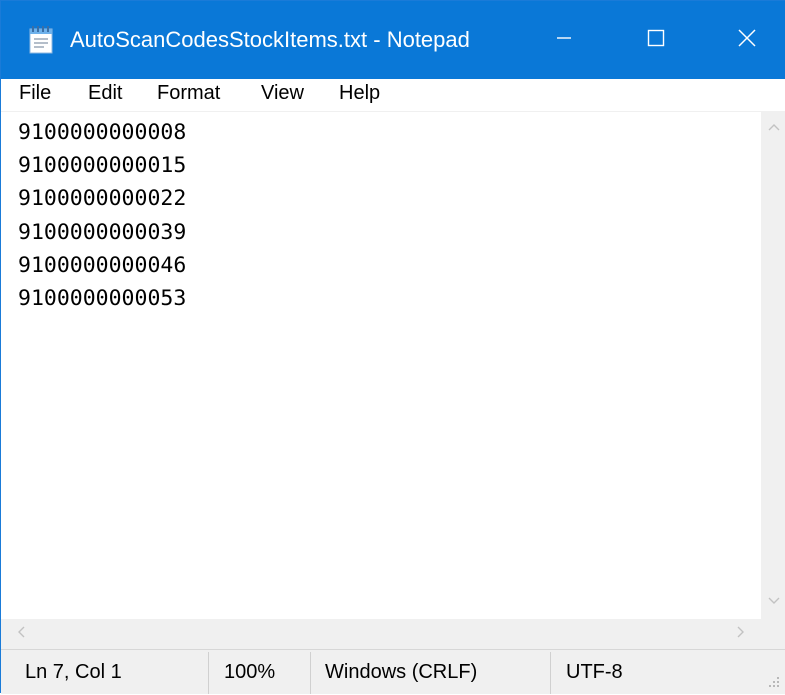 The height and width of the screenshot is (695, 785). I want to click on scroll-right-button, so click(741, 634).